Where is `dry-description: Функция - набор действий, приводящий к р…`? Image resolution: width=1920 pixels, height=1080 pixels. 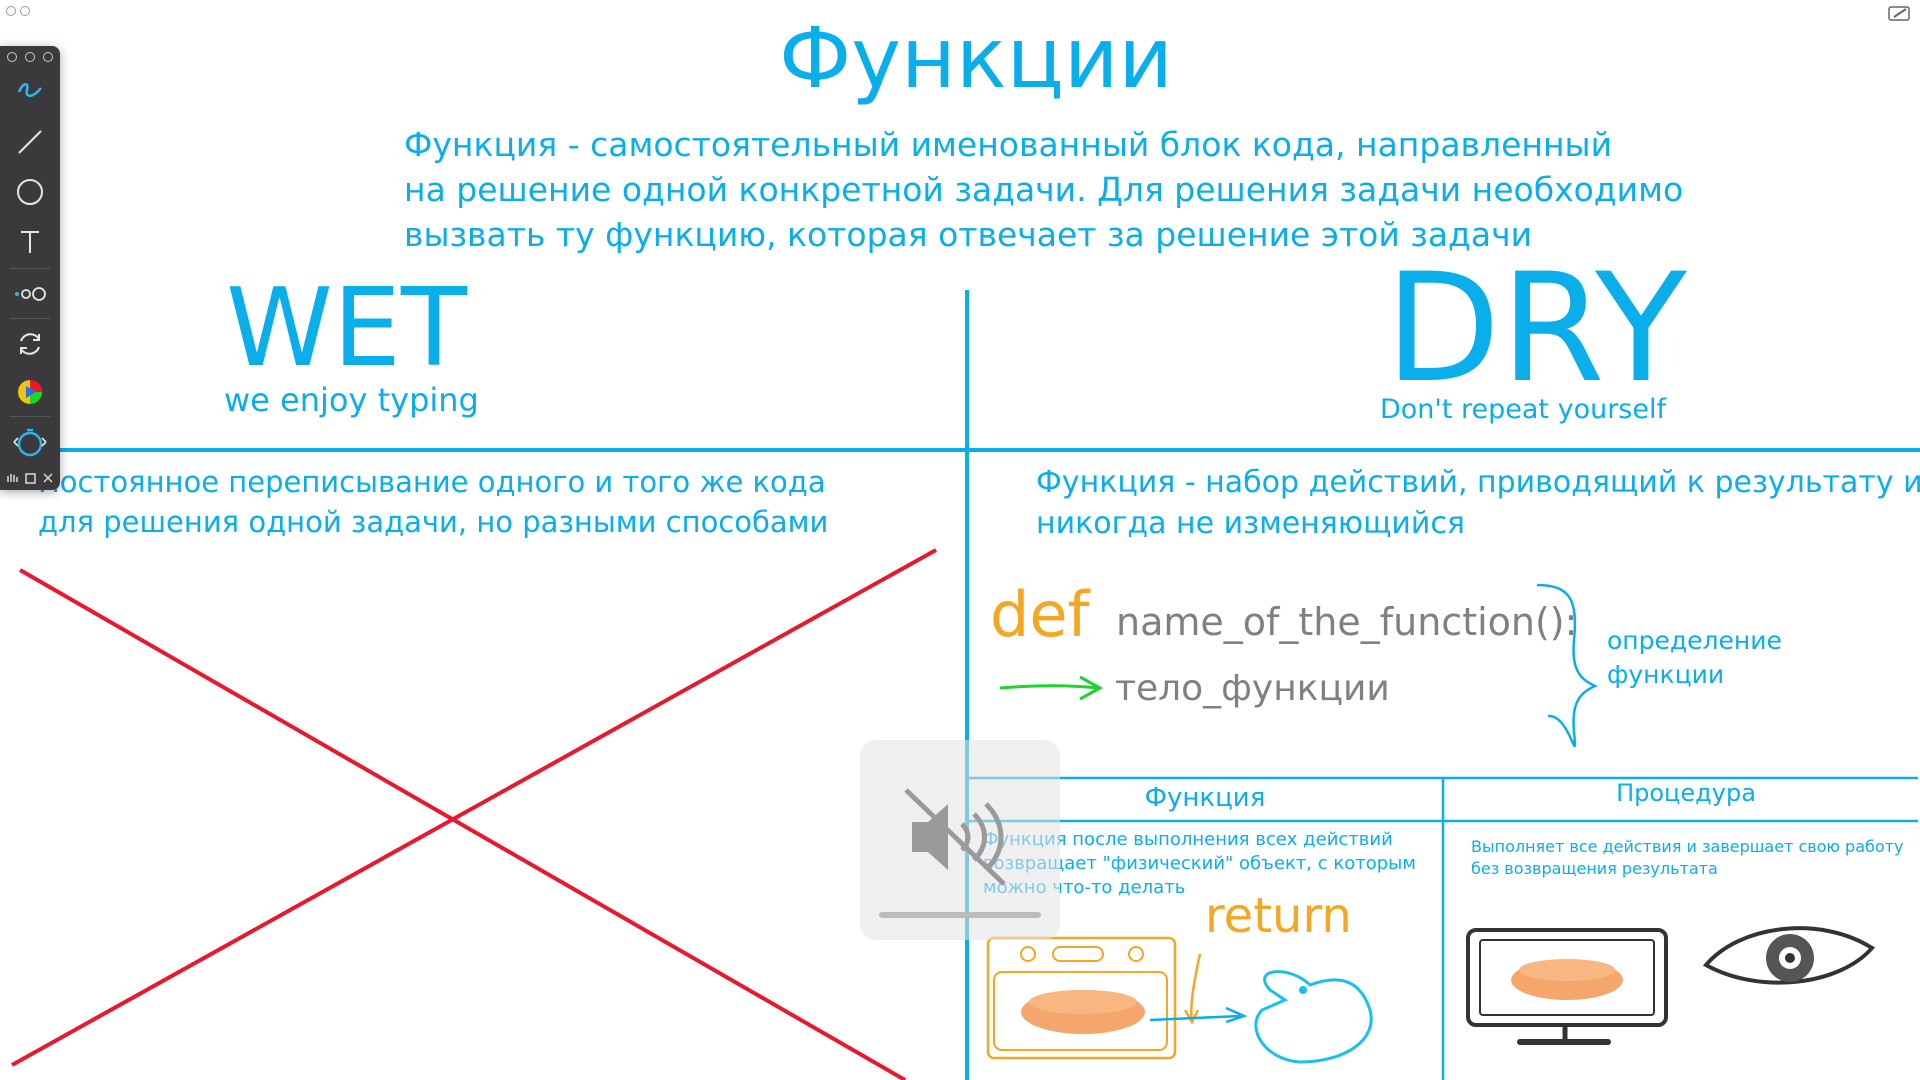 dry-description: Функция - набор действий, приводящий к р… is located at coordinates (1478, 503).